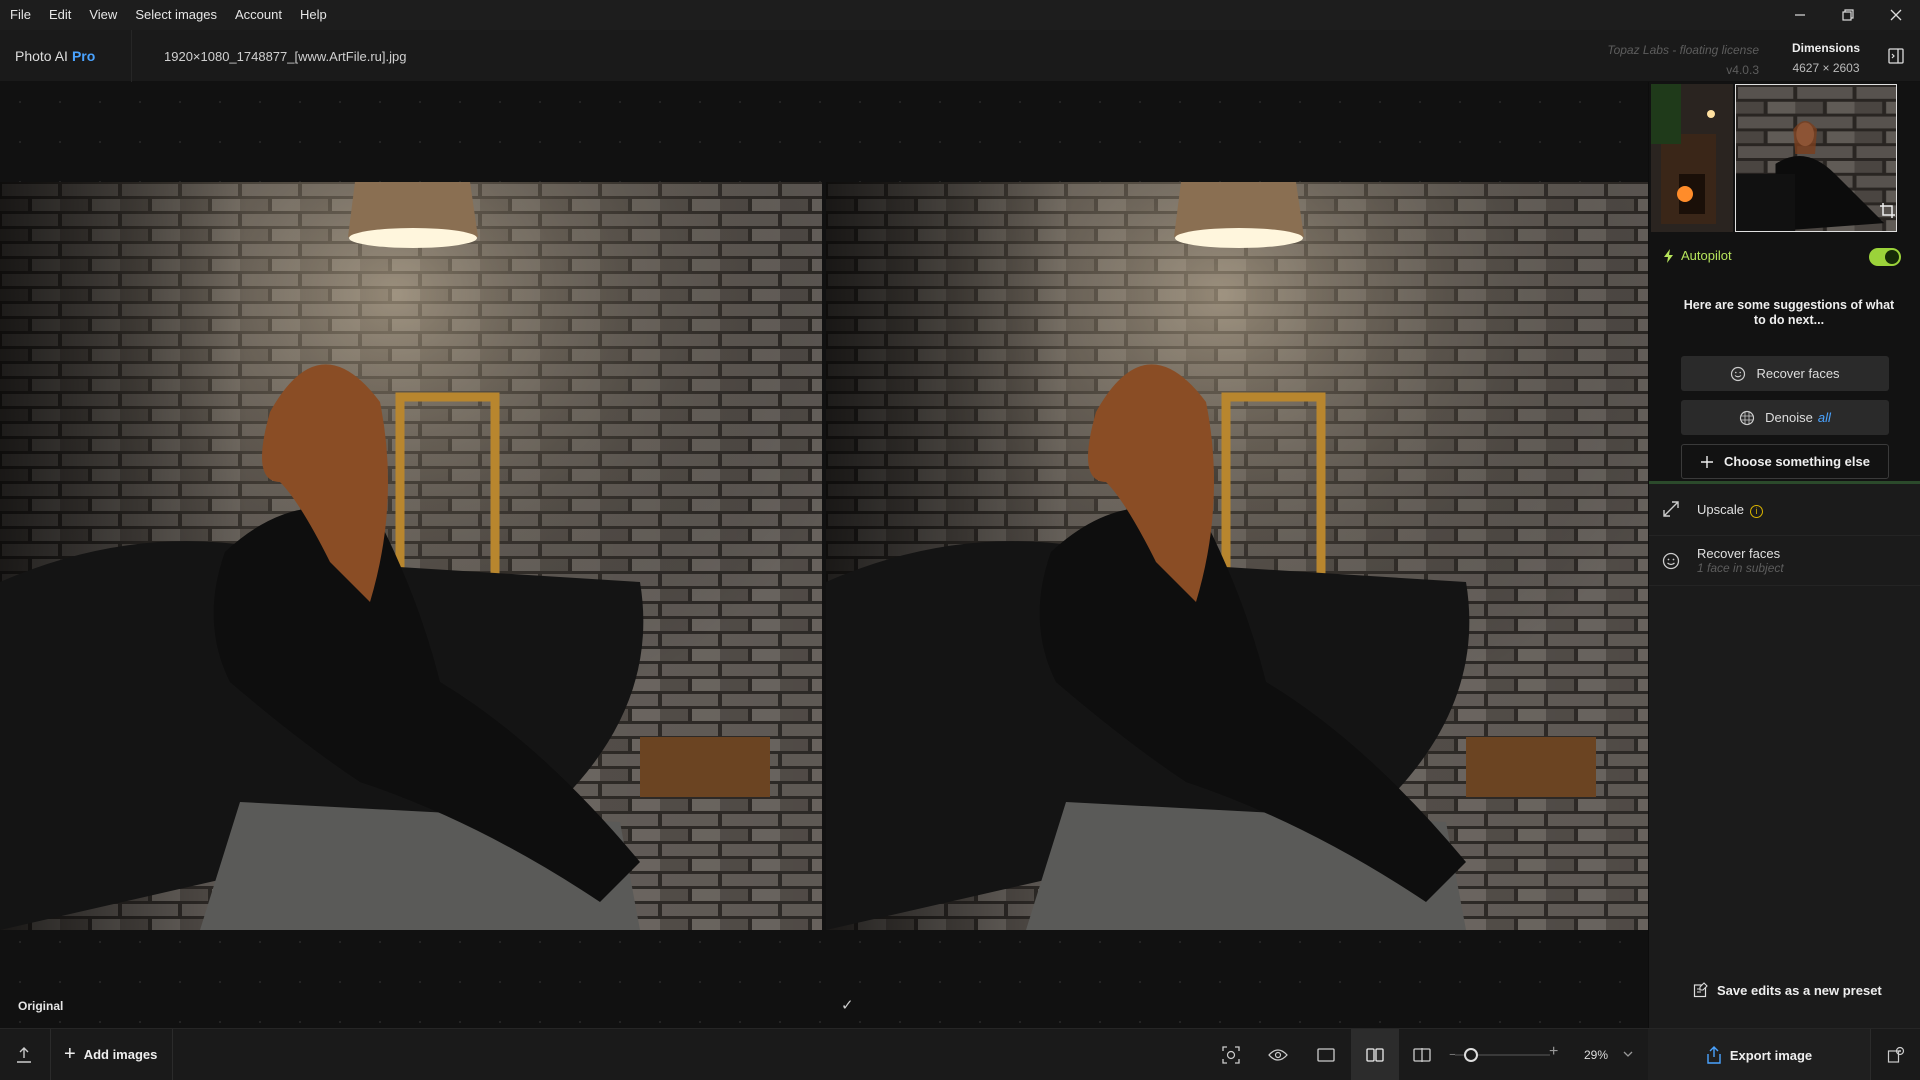  I want to click on thumbnail-strip, so click(1784, 157).